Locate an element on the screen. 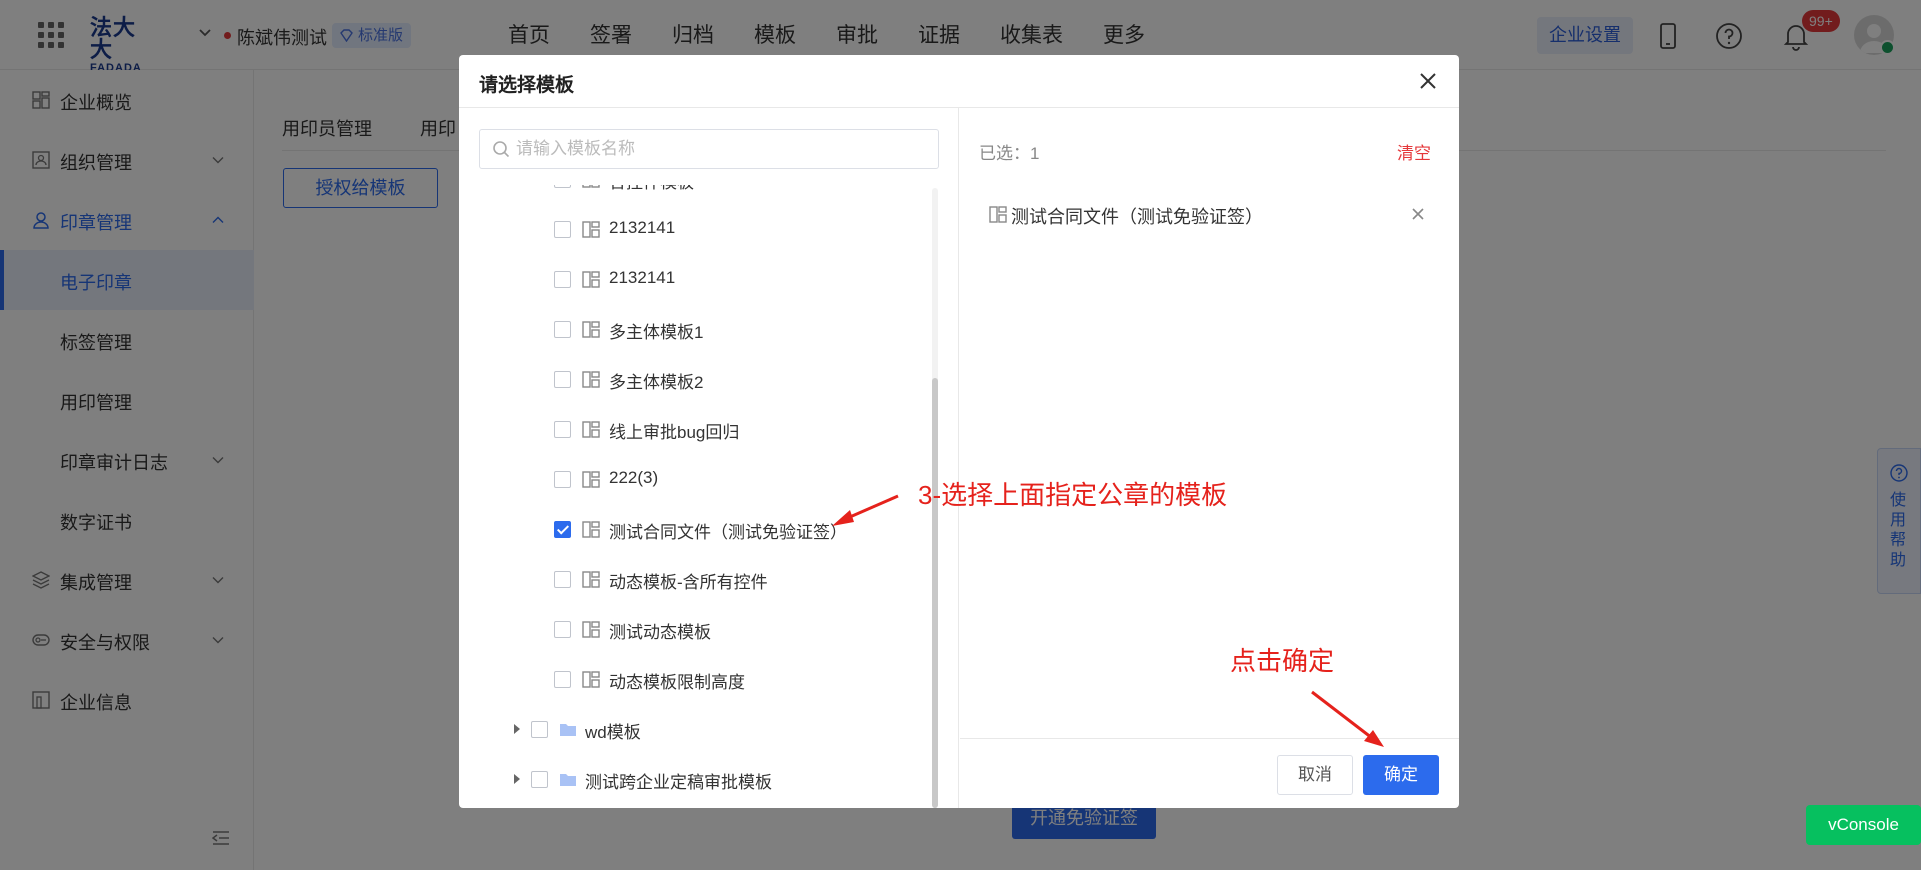 This screenshot has width=1921, height=870. tree-row-label: 222(3) is located at coordinates (634, 477).